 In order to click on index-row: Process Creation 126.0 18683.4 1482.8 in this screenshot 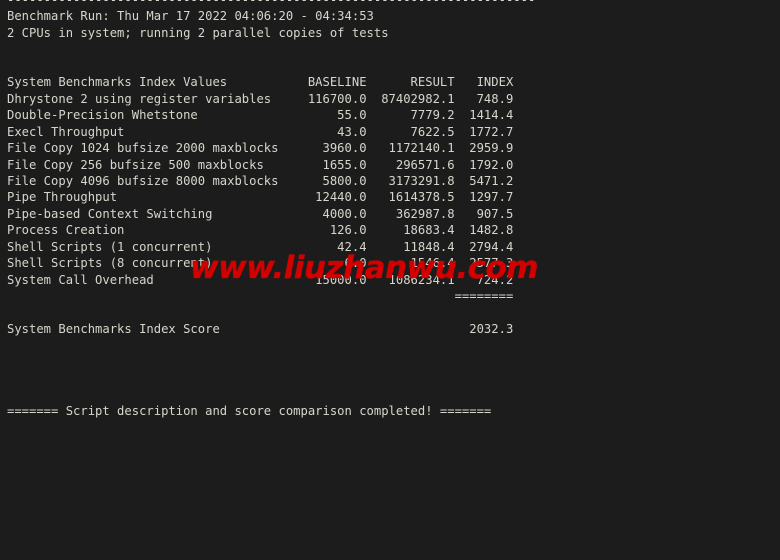, I will do `click(260, 230)`.